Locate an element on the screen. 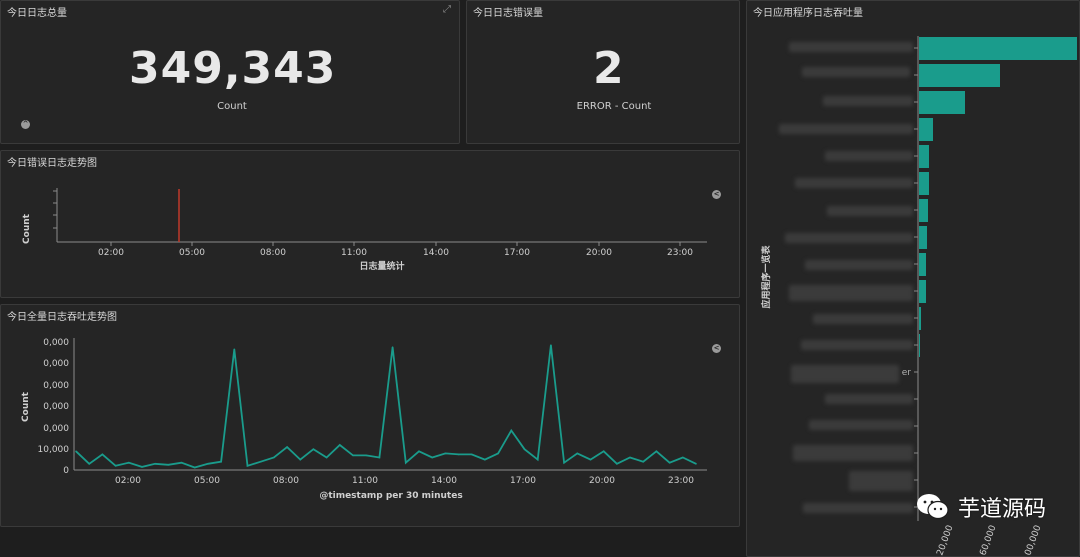 This screenshot has width=1080, height=557. x-tick-label: 20,000 is located at coordinates (945, 540).